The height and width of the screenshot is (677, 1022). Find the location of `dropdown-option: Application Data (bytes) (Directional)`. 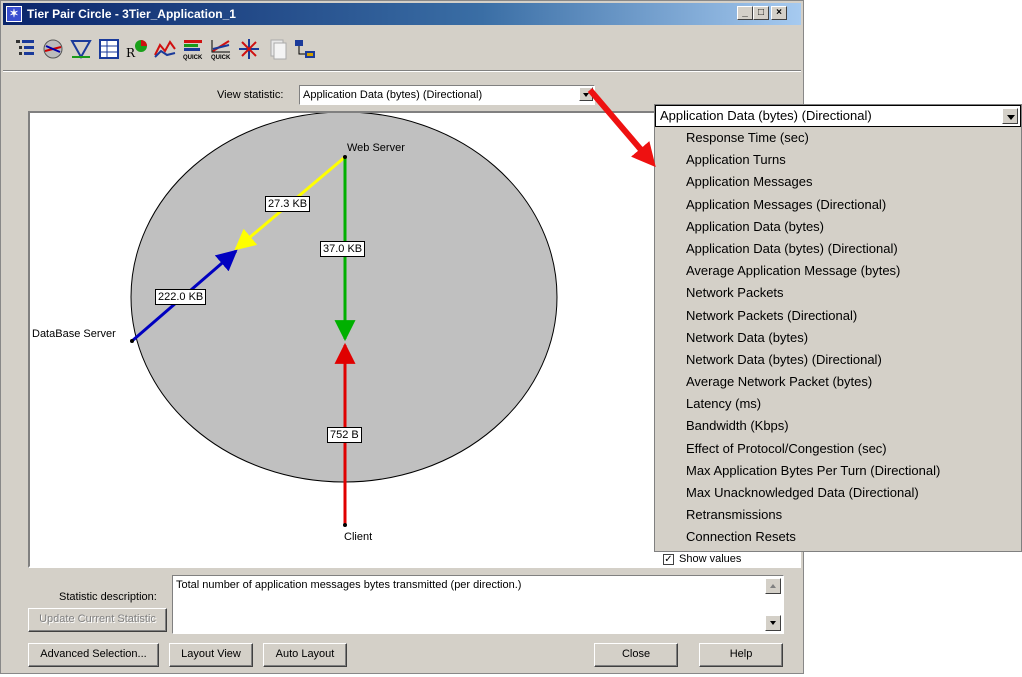

dropdown-option: Application Data (bytes) (Directional) is located at coordinates (838, 249).